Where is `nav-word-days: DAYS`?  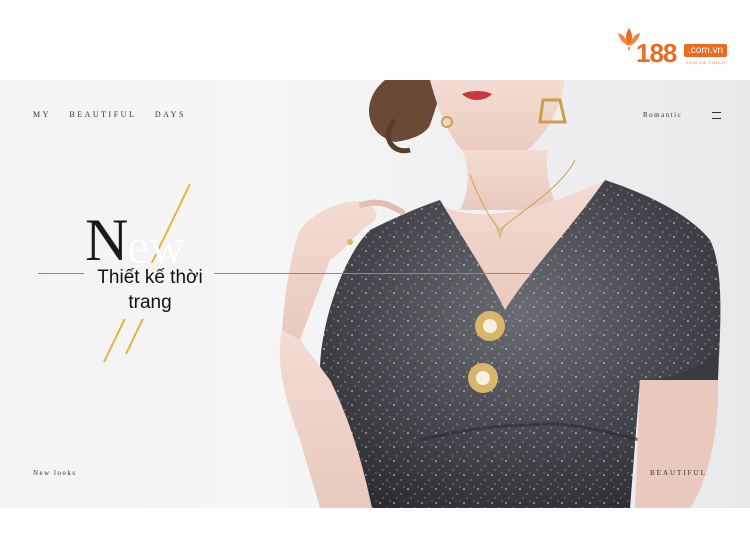 nav-word-days: DAYS is located at coordinates (170, 114).